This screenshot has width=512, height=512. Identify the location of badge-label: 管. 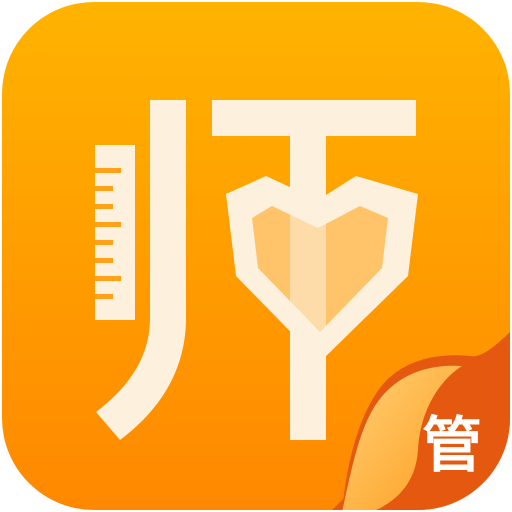
(452, 446).